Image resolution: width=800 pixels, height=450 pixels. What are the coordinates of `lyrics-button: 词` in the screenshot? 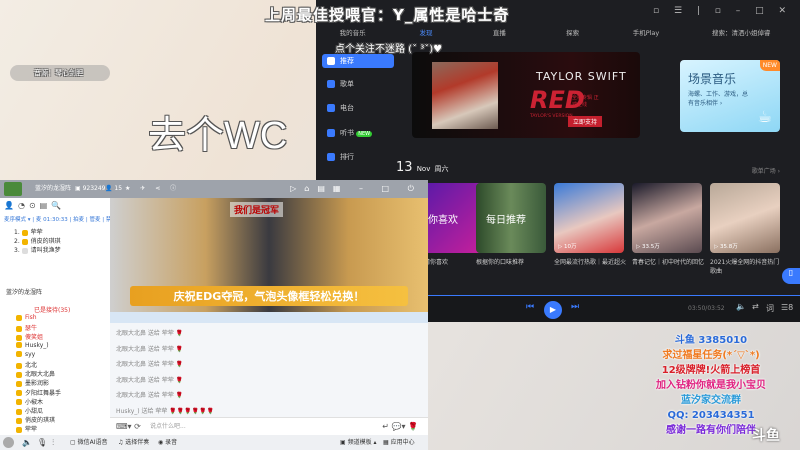 It's located at (770, 308).